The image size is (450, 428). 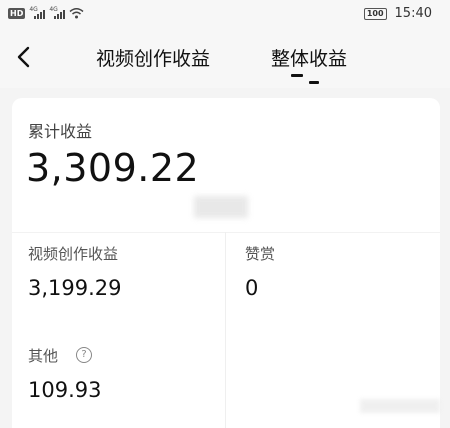 I want to click on tab-total-earnings: 整体收益, so click(x=309, y=64).